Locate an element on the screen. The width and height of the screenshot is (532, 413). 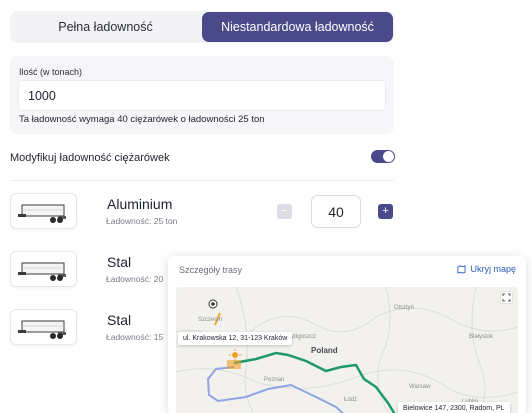
modify-capacity-label: Modyfikuj ładowność ciężarówek is located at coordinates (90, 158).